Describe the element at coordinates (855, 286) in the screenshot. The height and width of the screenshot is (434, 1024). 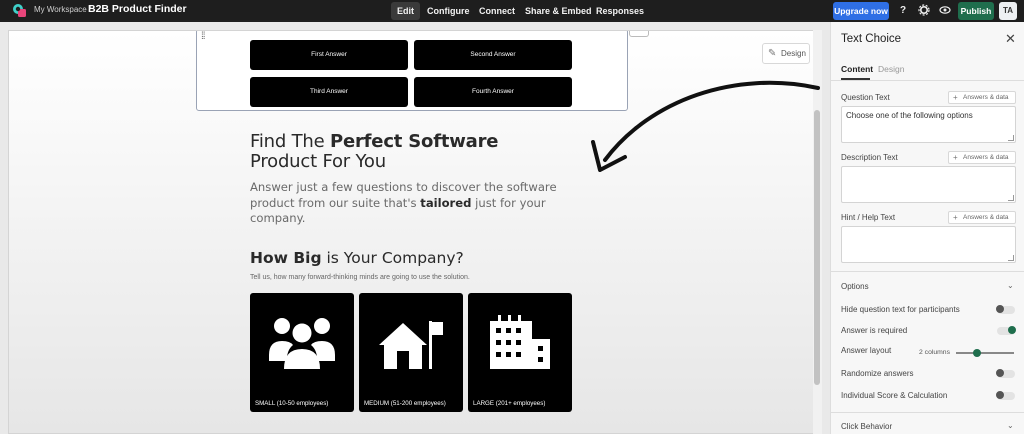
I see `options-section-title: Options` at that location.